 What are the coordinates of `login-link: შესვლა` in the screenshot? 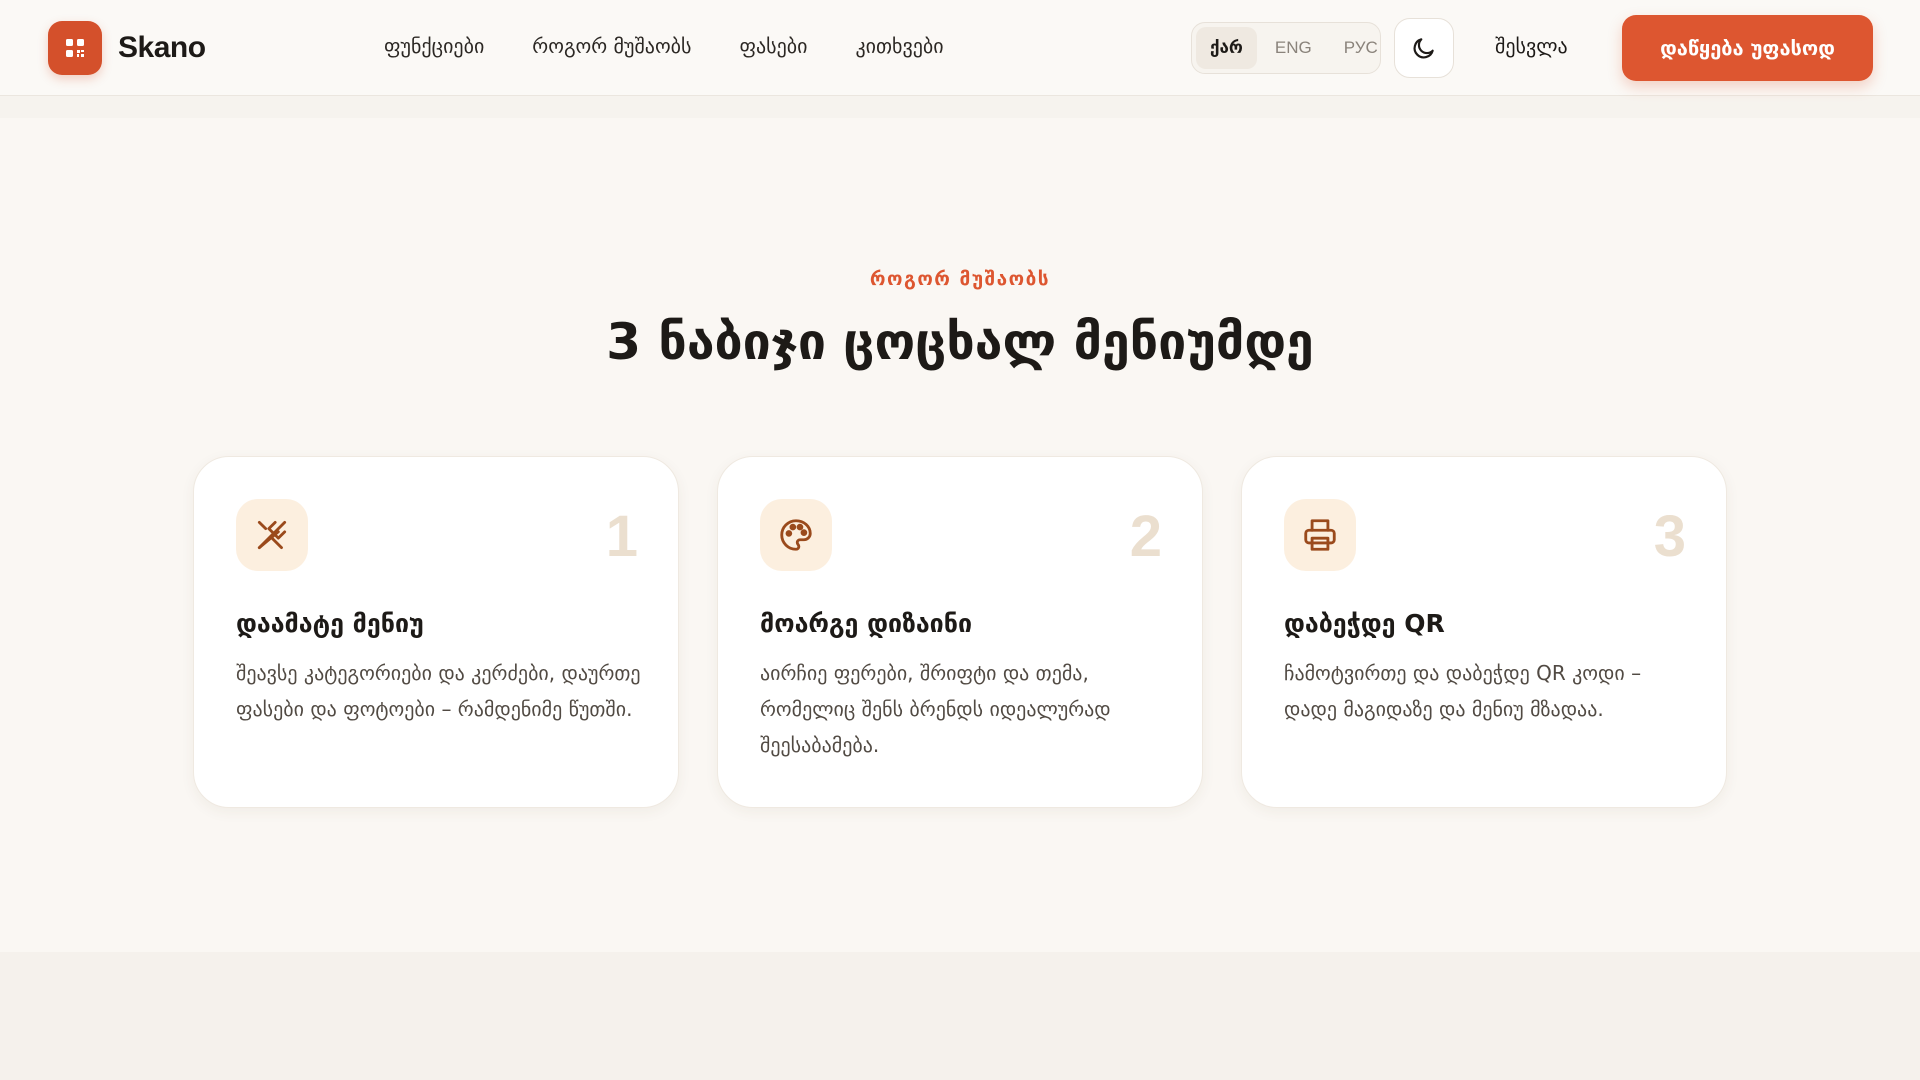 It's located at (1531, 46).